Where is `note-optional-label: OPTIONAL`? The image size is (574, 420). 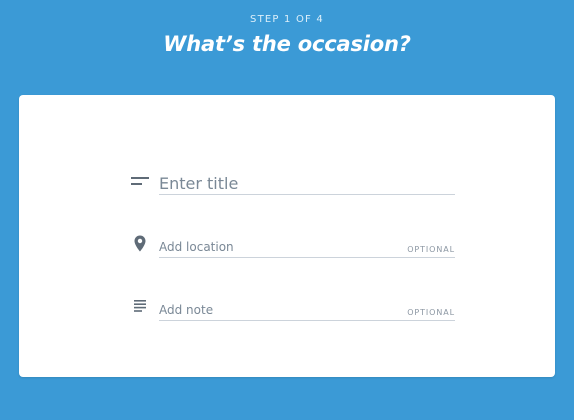 note-optional-label: OPTIONAL is located at coordinates (431, 312).